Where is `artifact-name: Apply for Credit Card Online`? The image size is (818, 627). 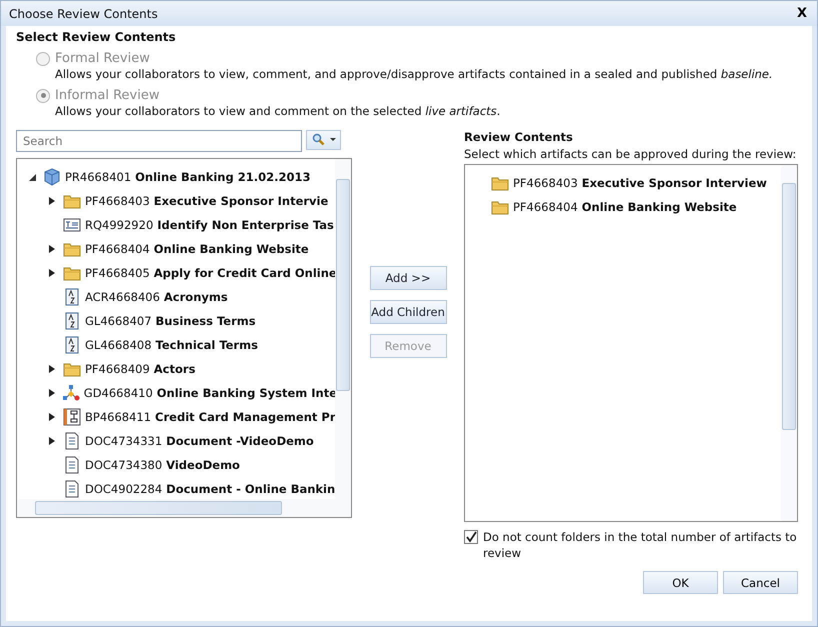 artifact-name: Apply for Credit Card Online is located at coordinates (245, 273).